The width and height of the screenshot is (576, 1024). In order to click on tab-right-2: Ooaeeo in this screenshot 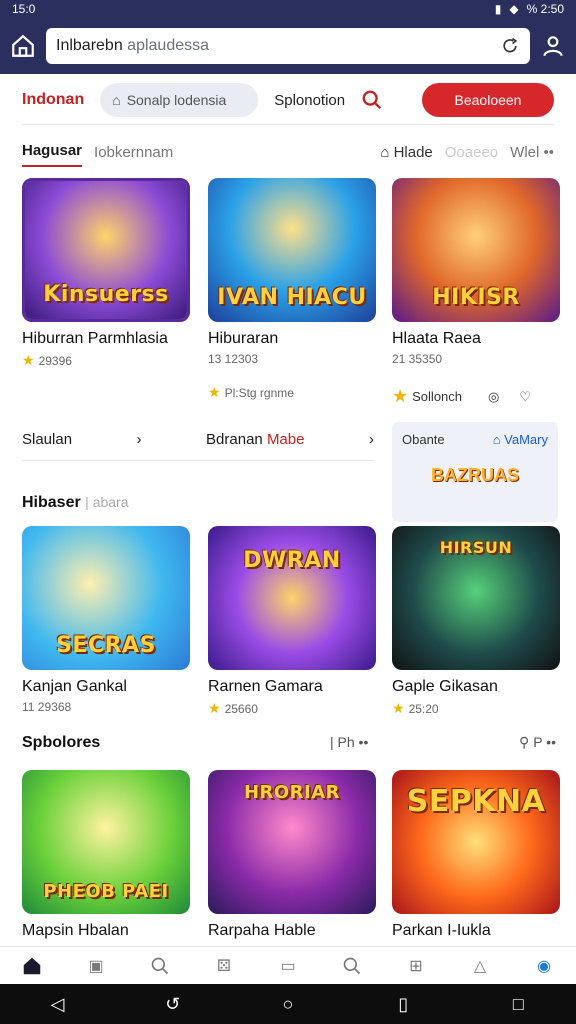, I will do `click(471, 152)`.